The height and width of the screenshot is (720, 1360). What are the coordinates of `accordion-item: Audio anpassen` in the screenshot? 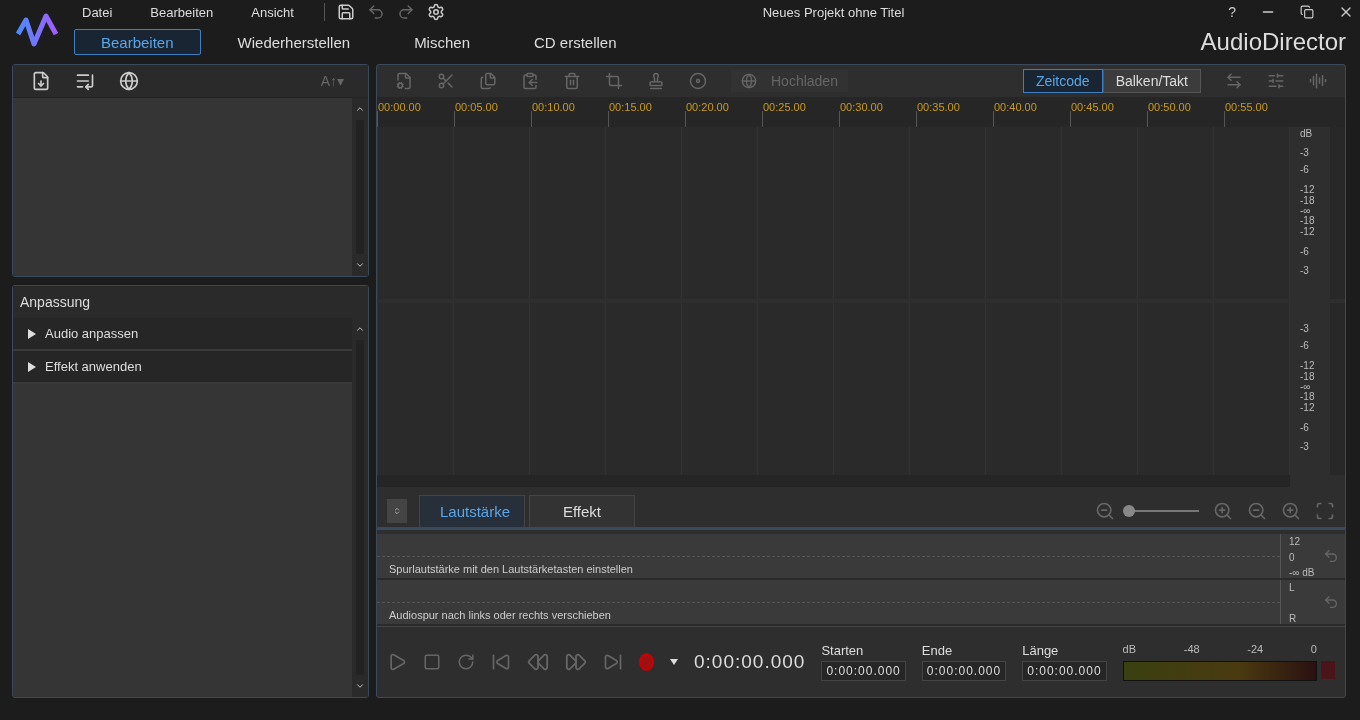 It's located at (182, 334).